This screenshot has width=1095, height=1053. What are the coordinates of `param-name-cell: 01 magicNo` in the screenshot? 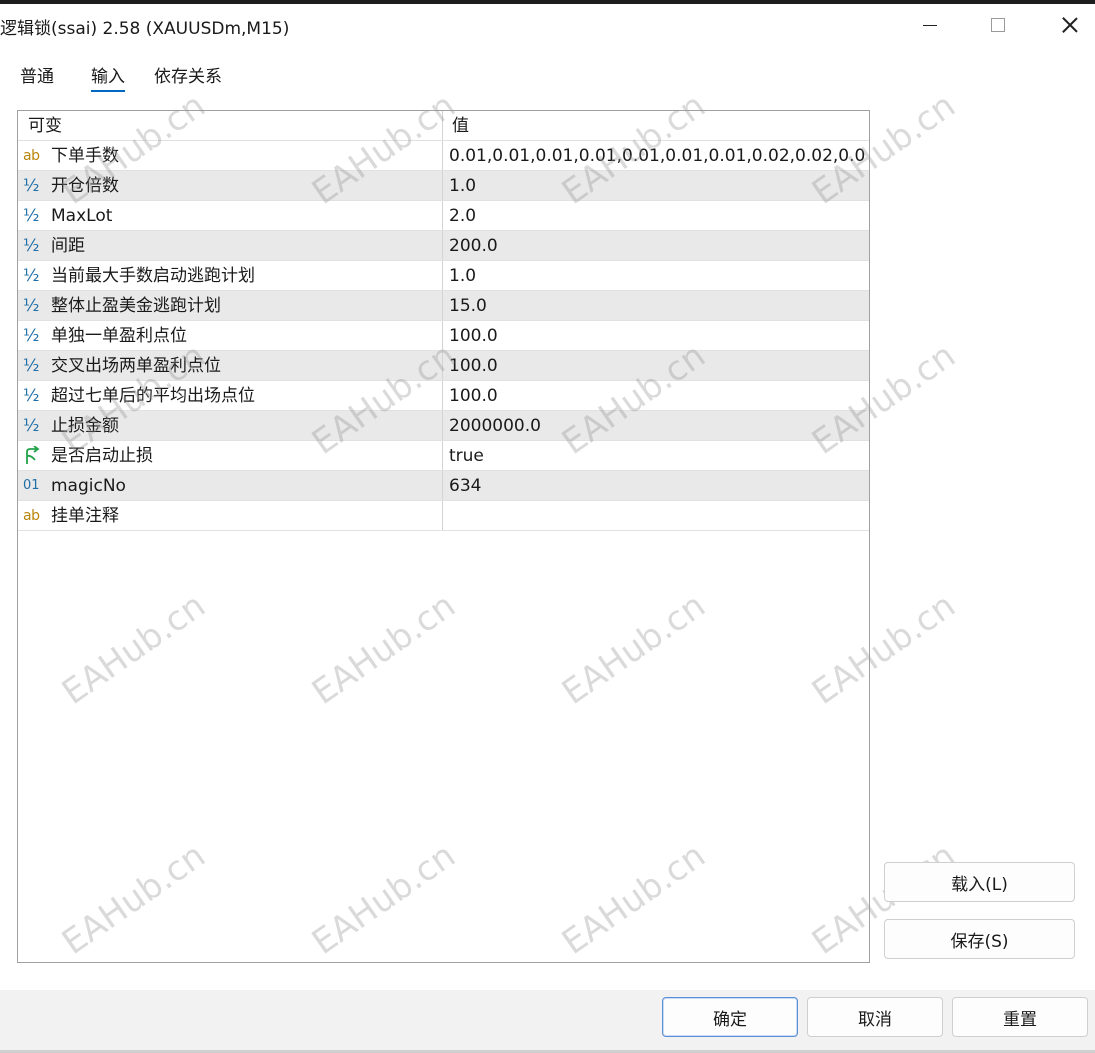 It's located at (230, 485).